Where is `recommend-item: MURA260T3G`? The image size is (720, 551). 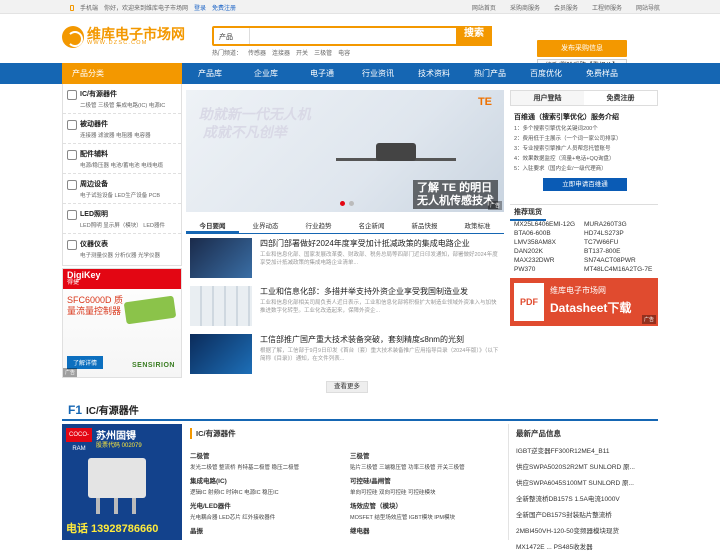 recommend-item: MURA260T3G is located at coordinates (619, 224).